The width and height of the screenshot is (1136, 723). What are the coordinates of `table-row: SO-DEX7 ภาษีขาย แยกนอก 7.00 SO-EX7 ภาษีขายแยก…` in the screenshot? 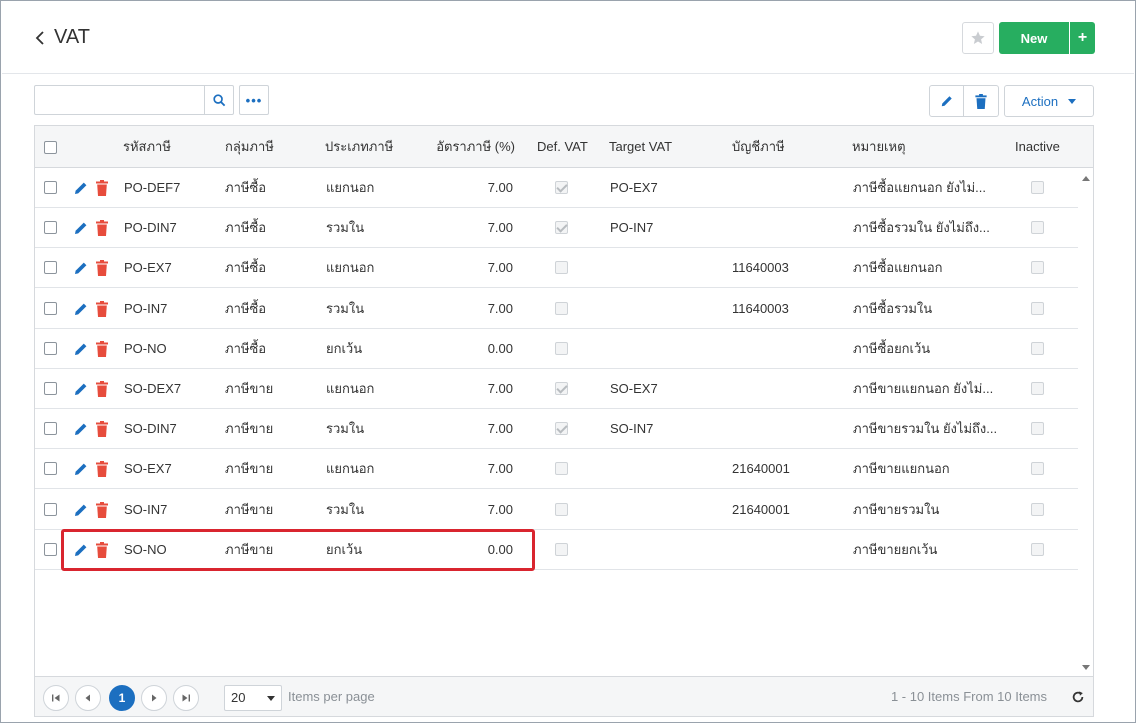 It's located at (556, 389).